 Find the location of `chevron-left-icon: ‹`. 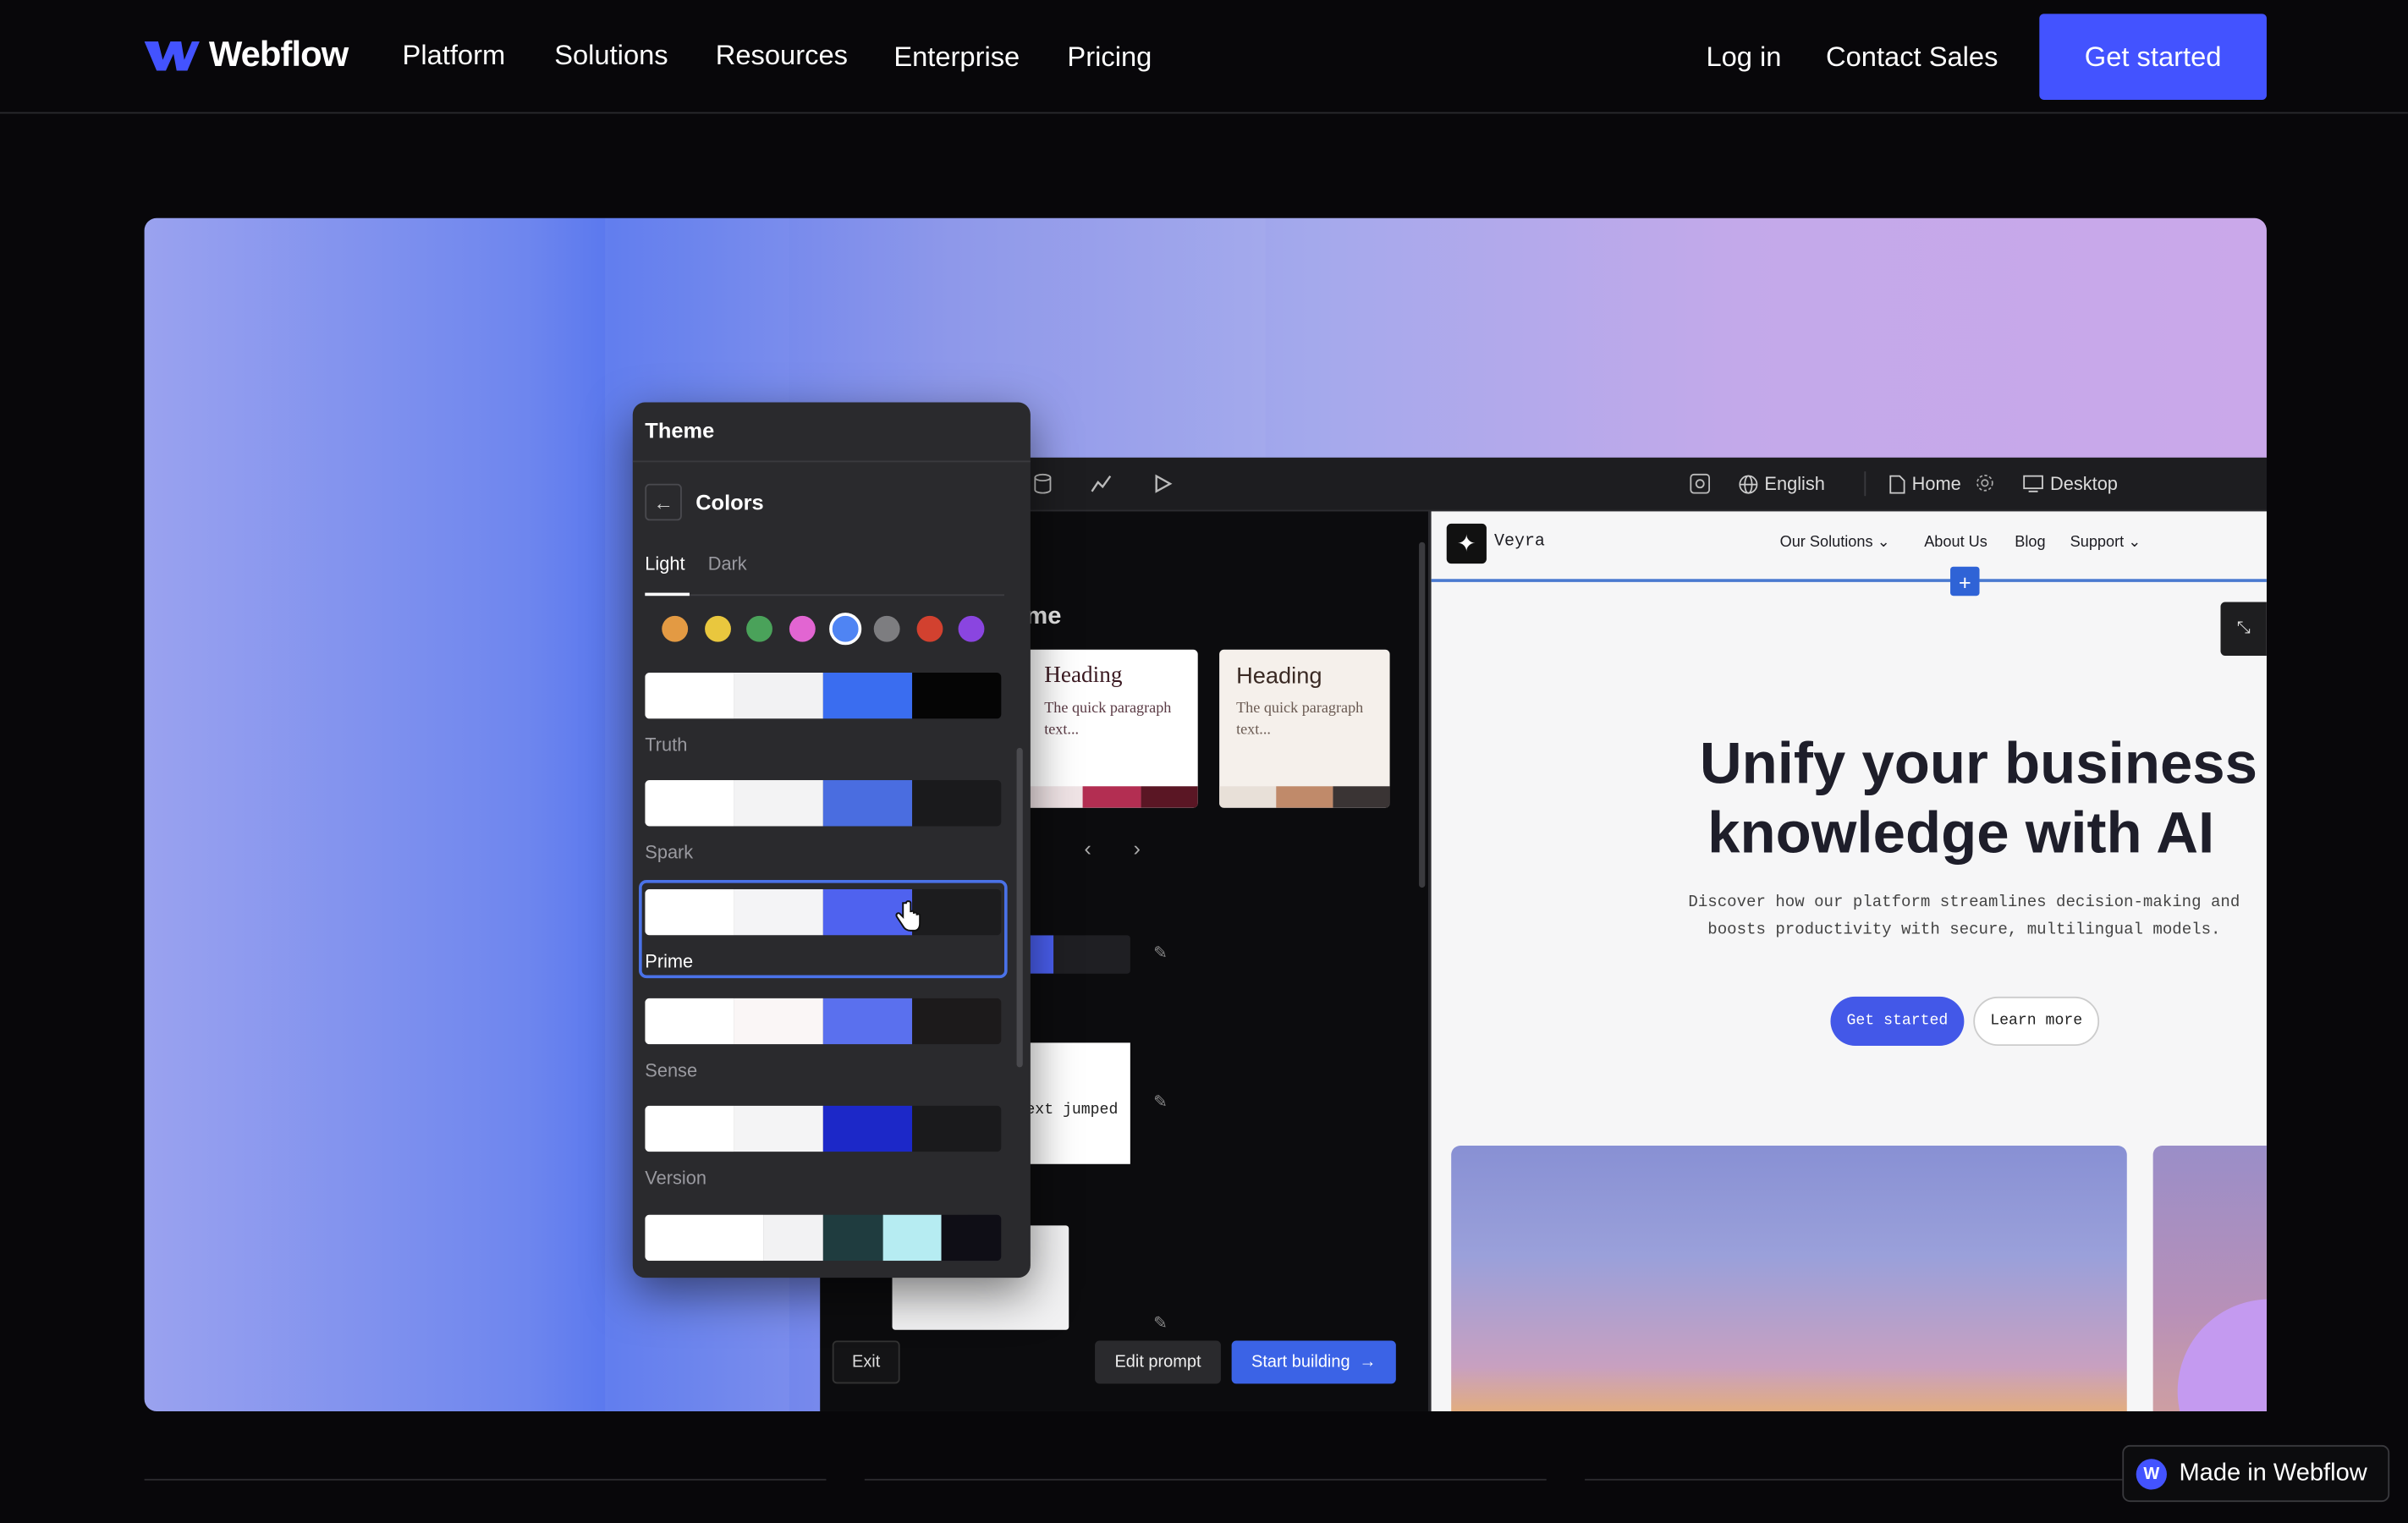

chevron-left-icon: ‹ is located at coordinates (1087, 848).